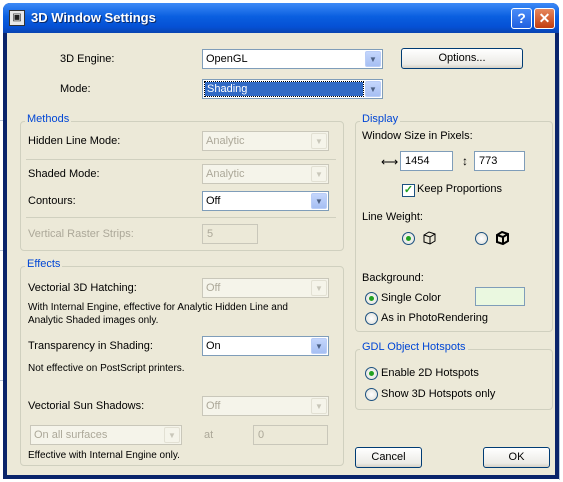 Image resolution: width=563 pixels, height=482 pixels. What do you see at coordinates (388, 457) in the screenshot?
I see `cancel-button: Cancel` at bounding box center [388, 457].